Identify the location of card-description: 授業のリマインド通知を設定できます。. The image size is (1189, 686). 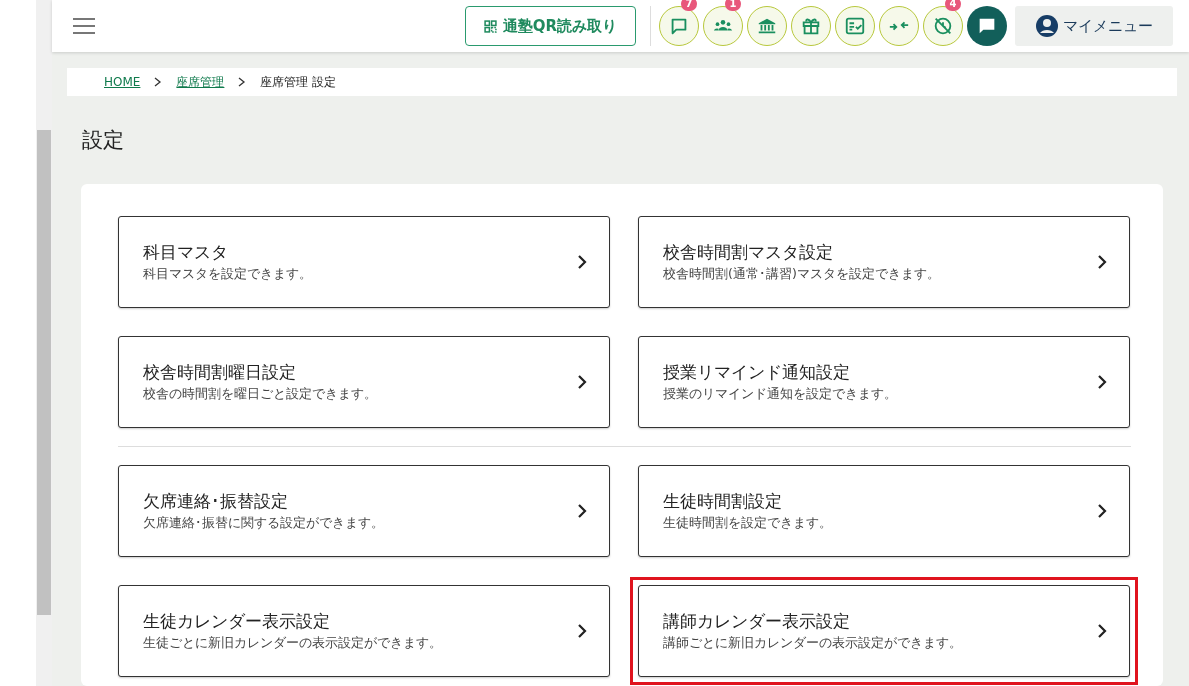
(780, 394).